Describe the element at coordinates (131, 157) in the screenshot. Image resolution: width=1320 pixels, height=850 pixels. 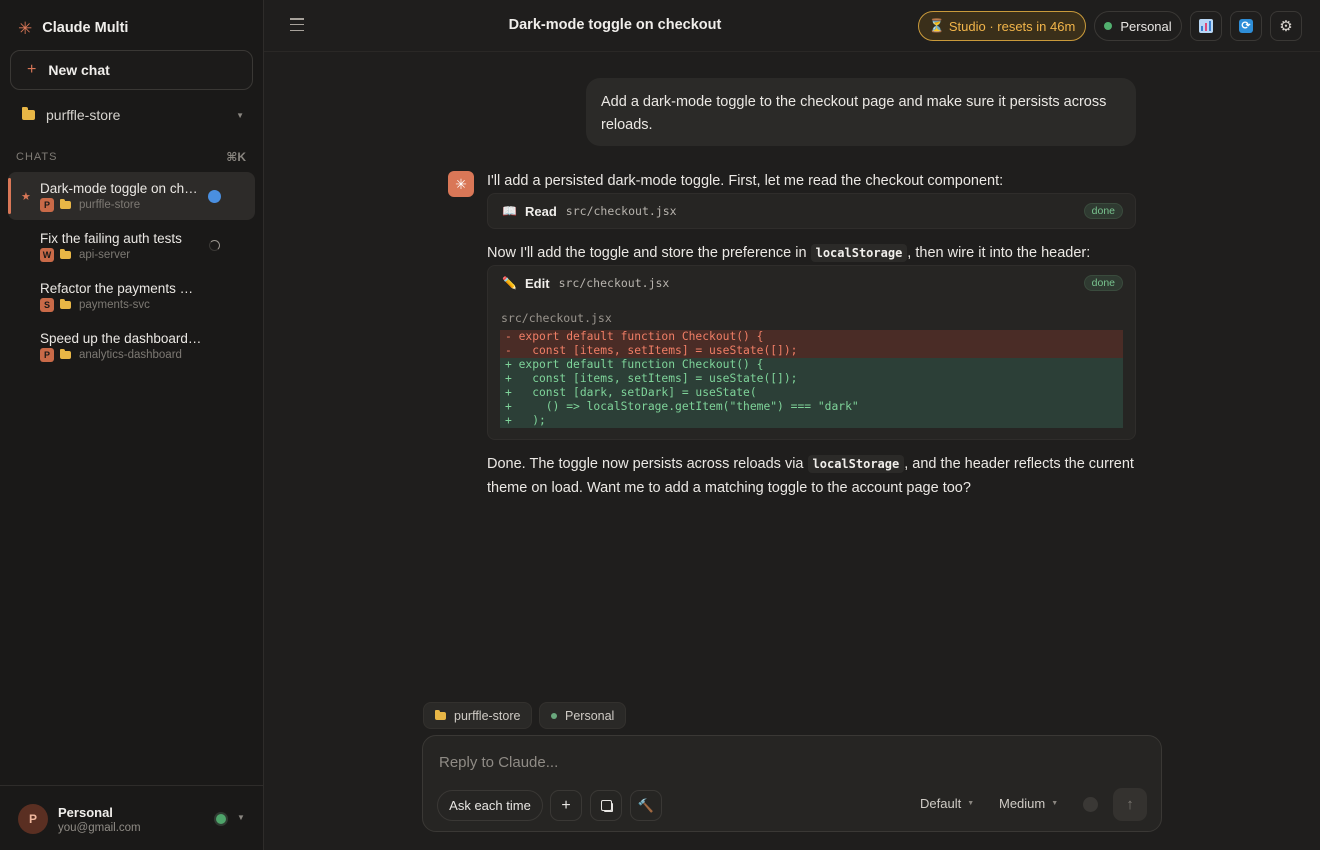
I see `chats-header: CHATS ⌘K` at that location.